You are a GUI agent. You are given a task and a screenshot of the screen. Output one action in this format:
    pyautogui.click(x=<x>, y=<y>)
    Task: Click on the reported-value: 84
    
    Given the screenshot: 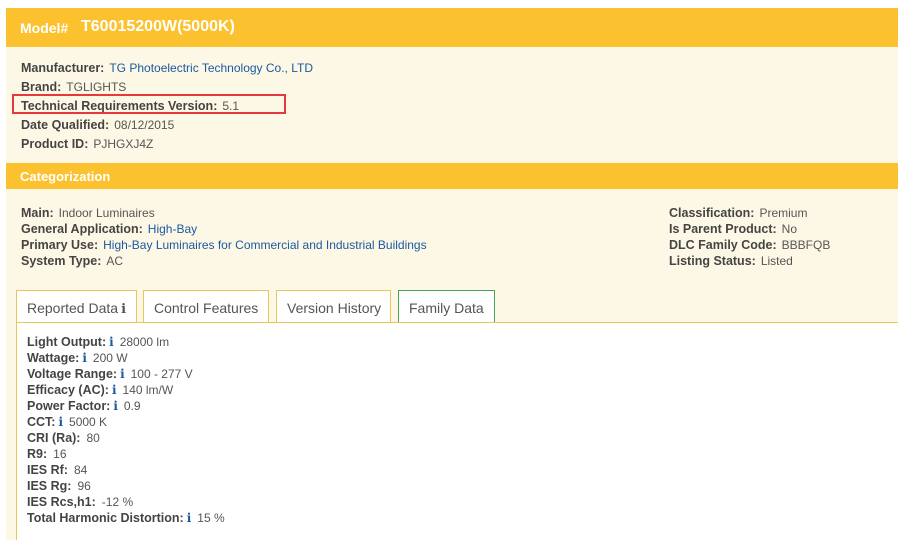 What is the action you would take?
    pyautogui.click(x=80, y=470)
    